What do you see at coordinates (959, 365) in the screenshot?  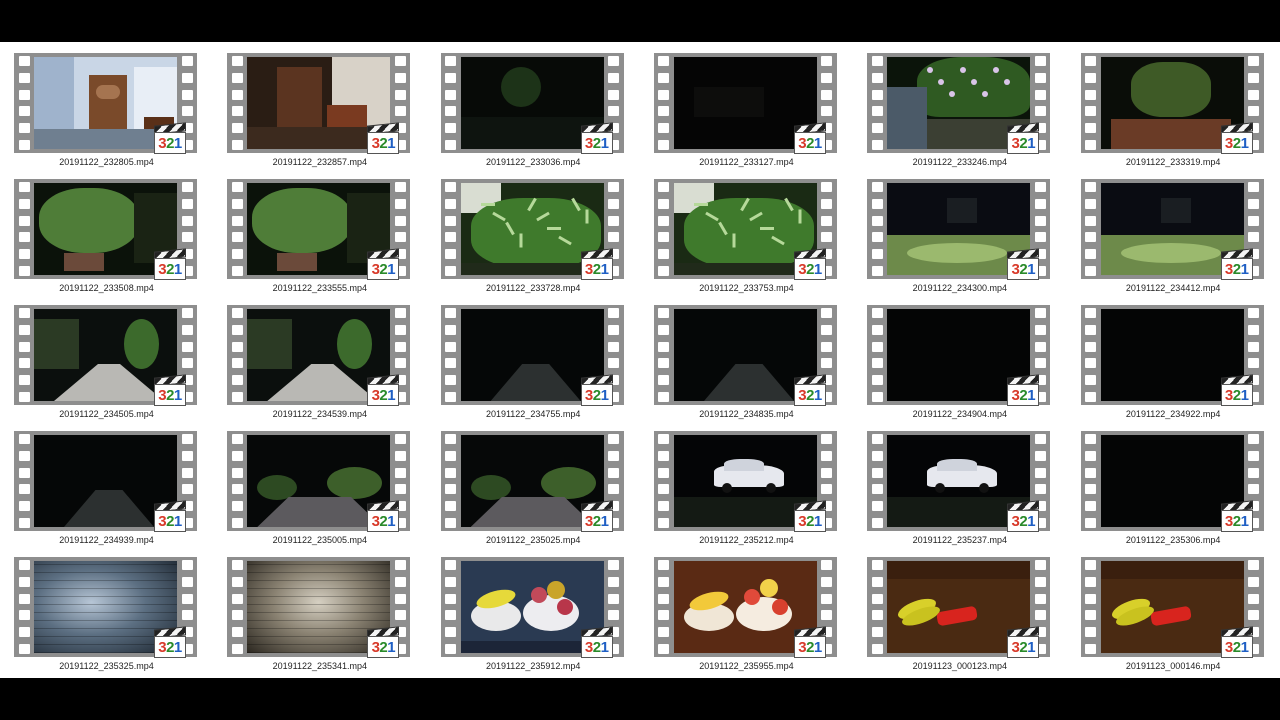 I see `file-item: 321 20191122_234904.mp4` at bounding box center [959, 365].